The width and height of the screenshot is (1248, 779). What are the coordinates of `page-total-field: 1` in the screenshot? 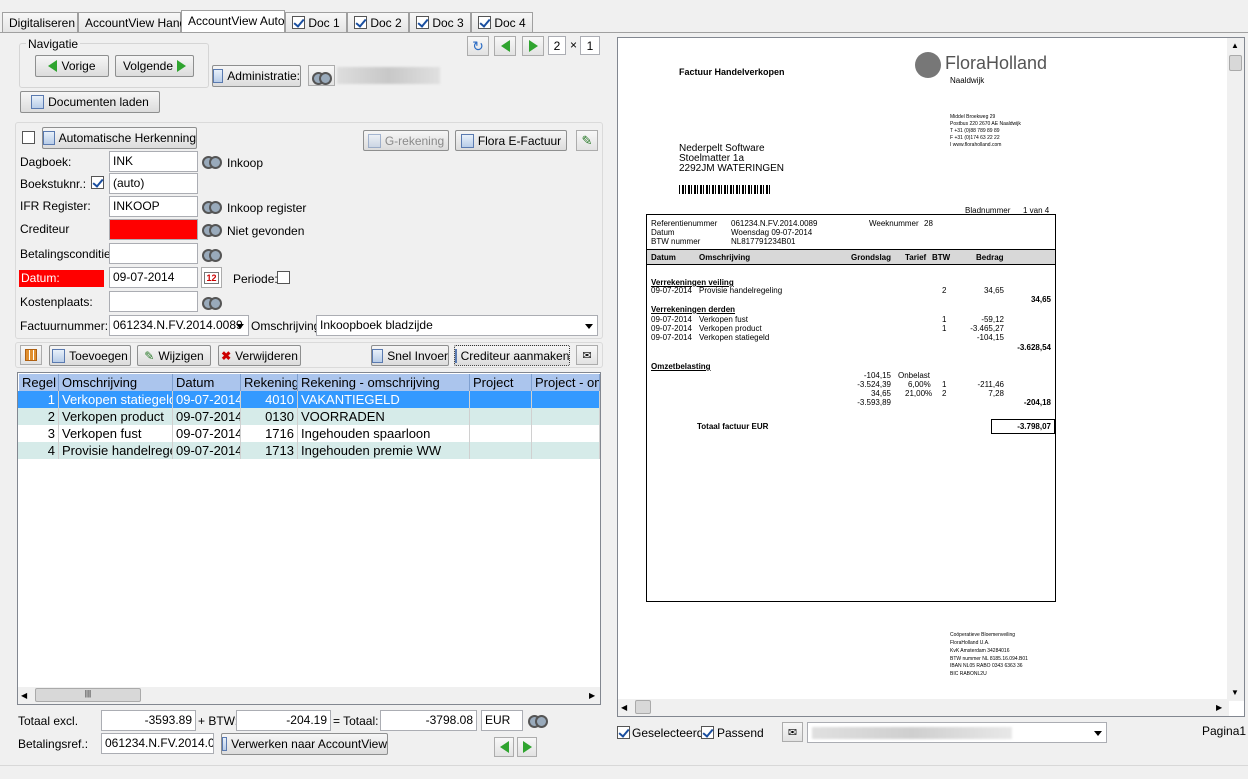 It's located at (590, 45).